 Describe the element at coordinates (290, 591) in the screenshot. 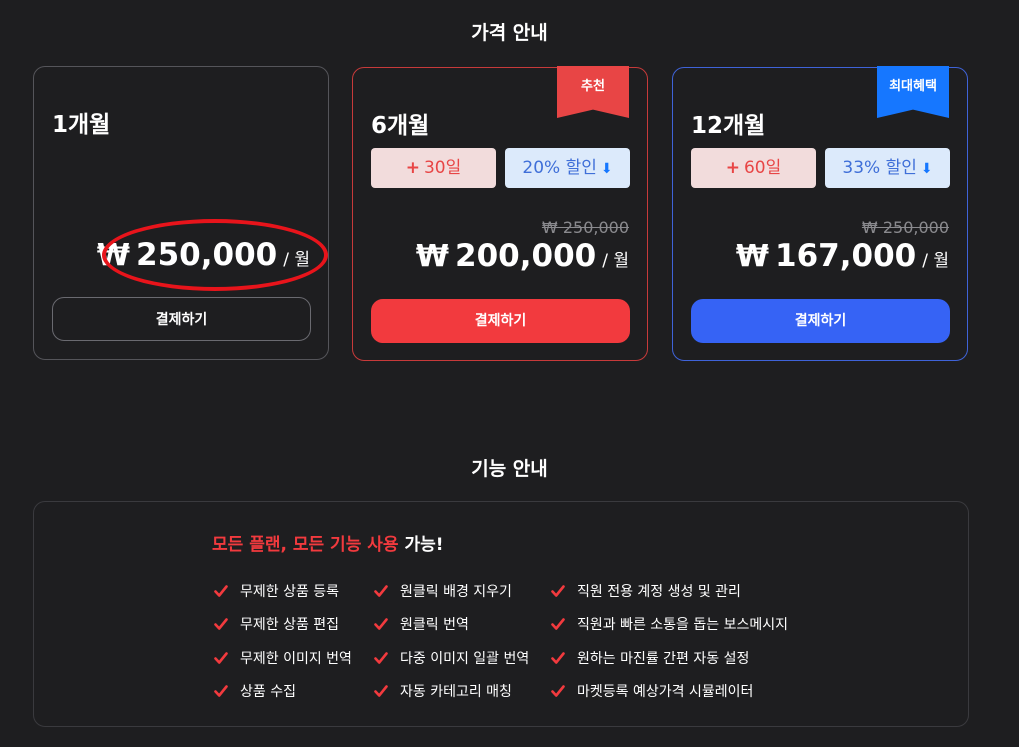

I see `feature-label: 무제한 상품 등록` at that location.